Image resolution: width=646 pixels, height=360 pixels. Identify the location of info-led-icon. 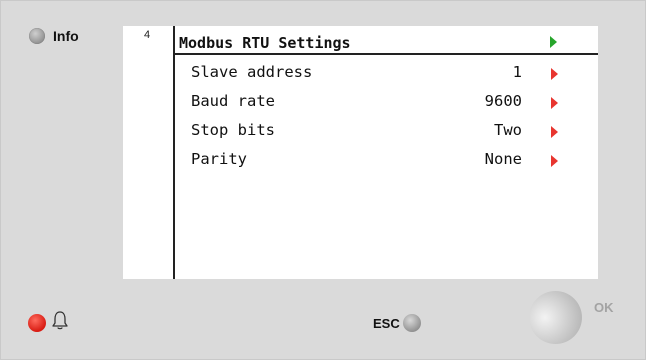
(37, 36).